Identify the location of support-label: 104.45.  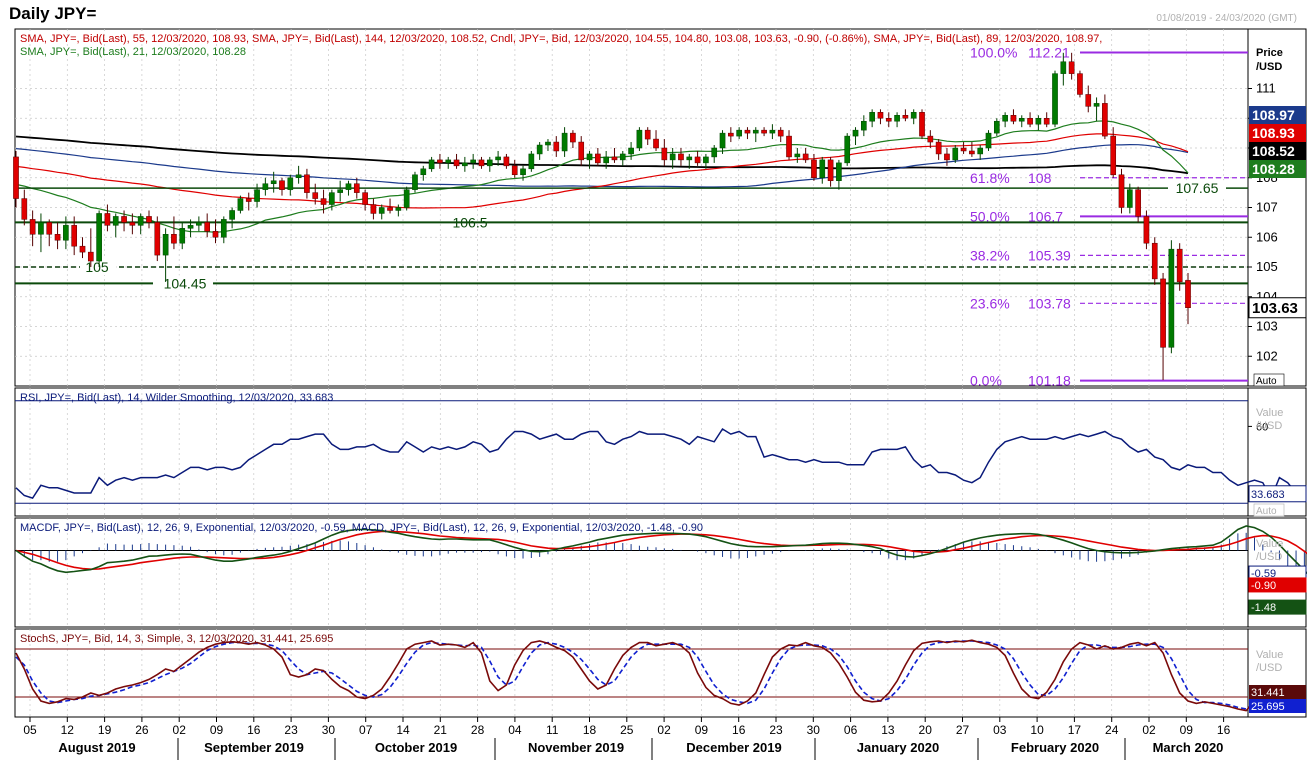
(185, 283).